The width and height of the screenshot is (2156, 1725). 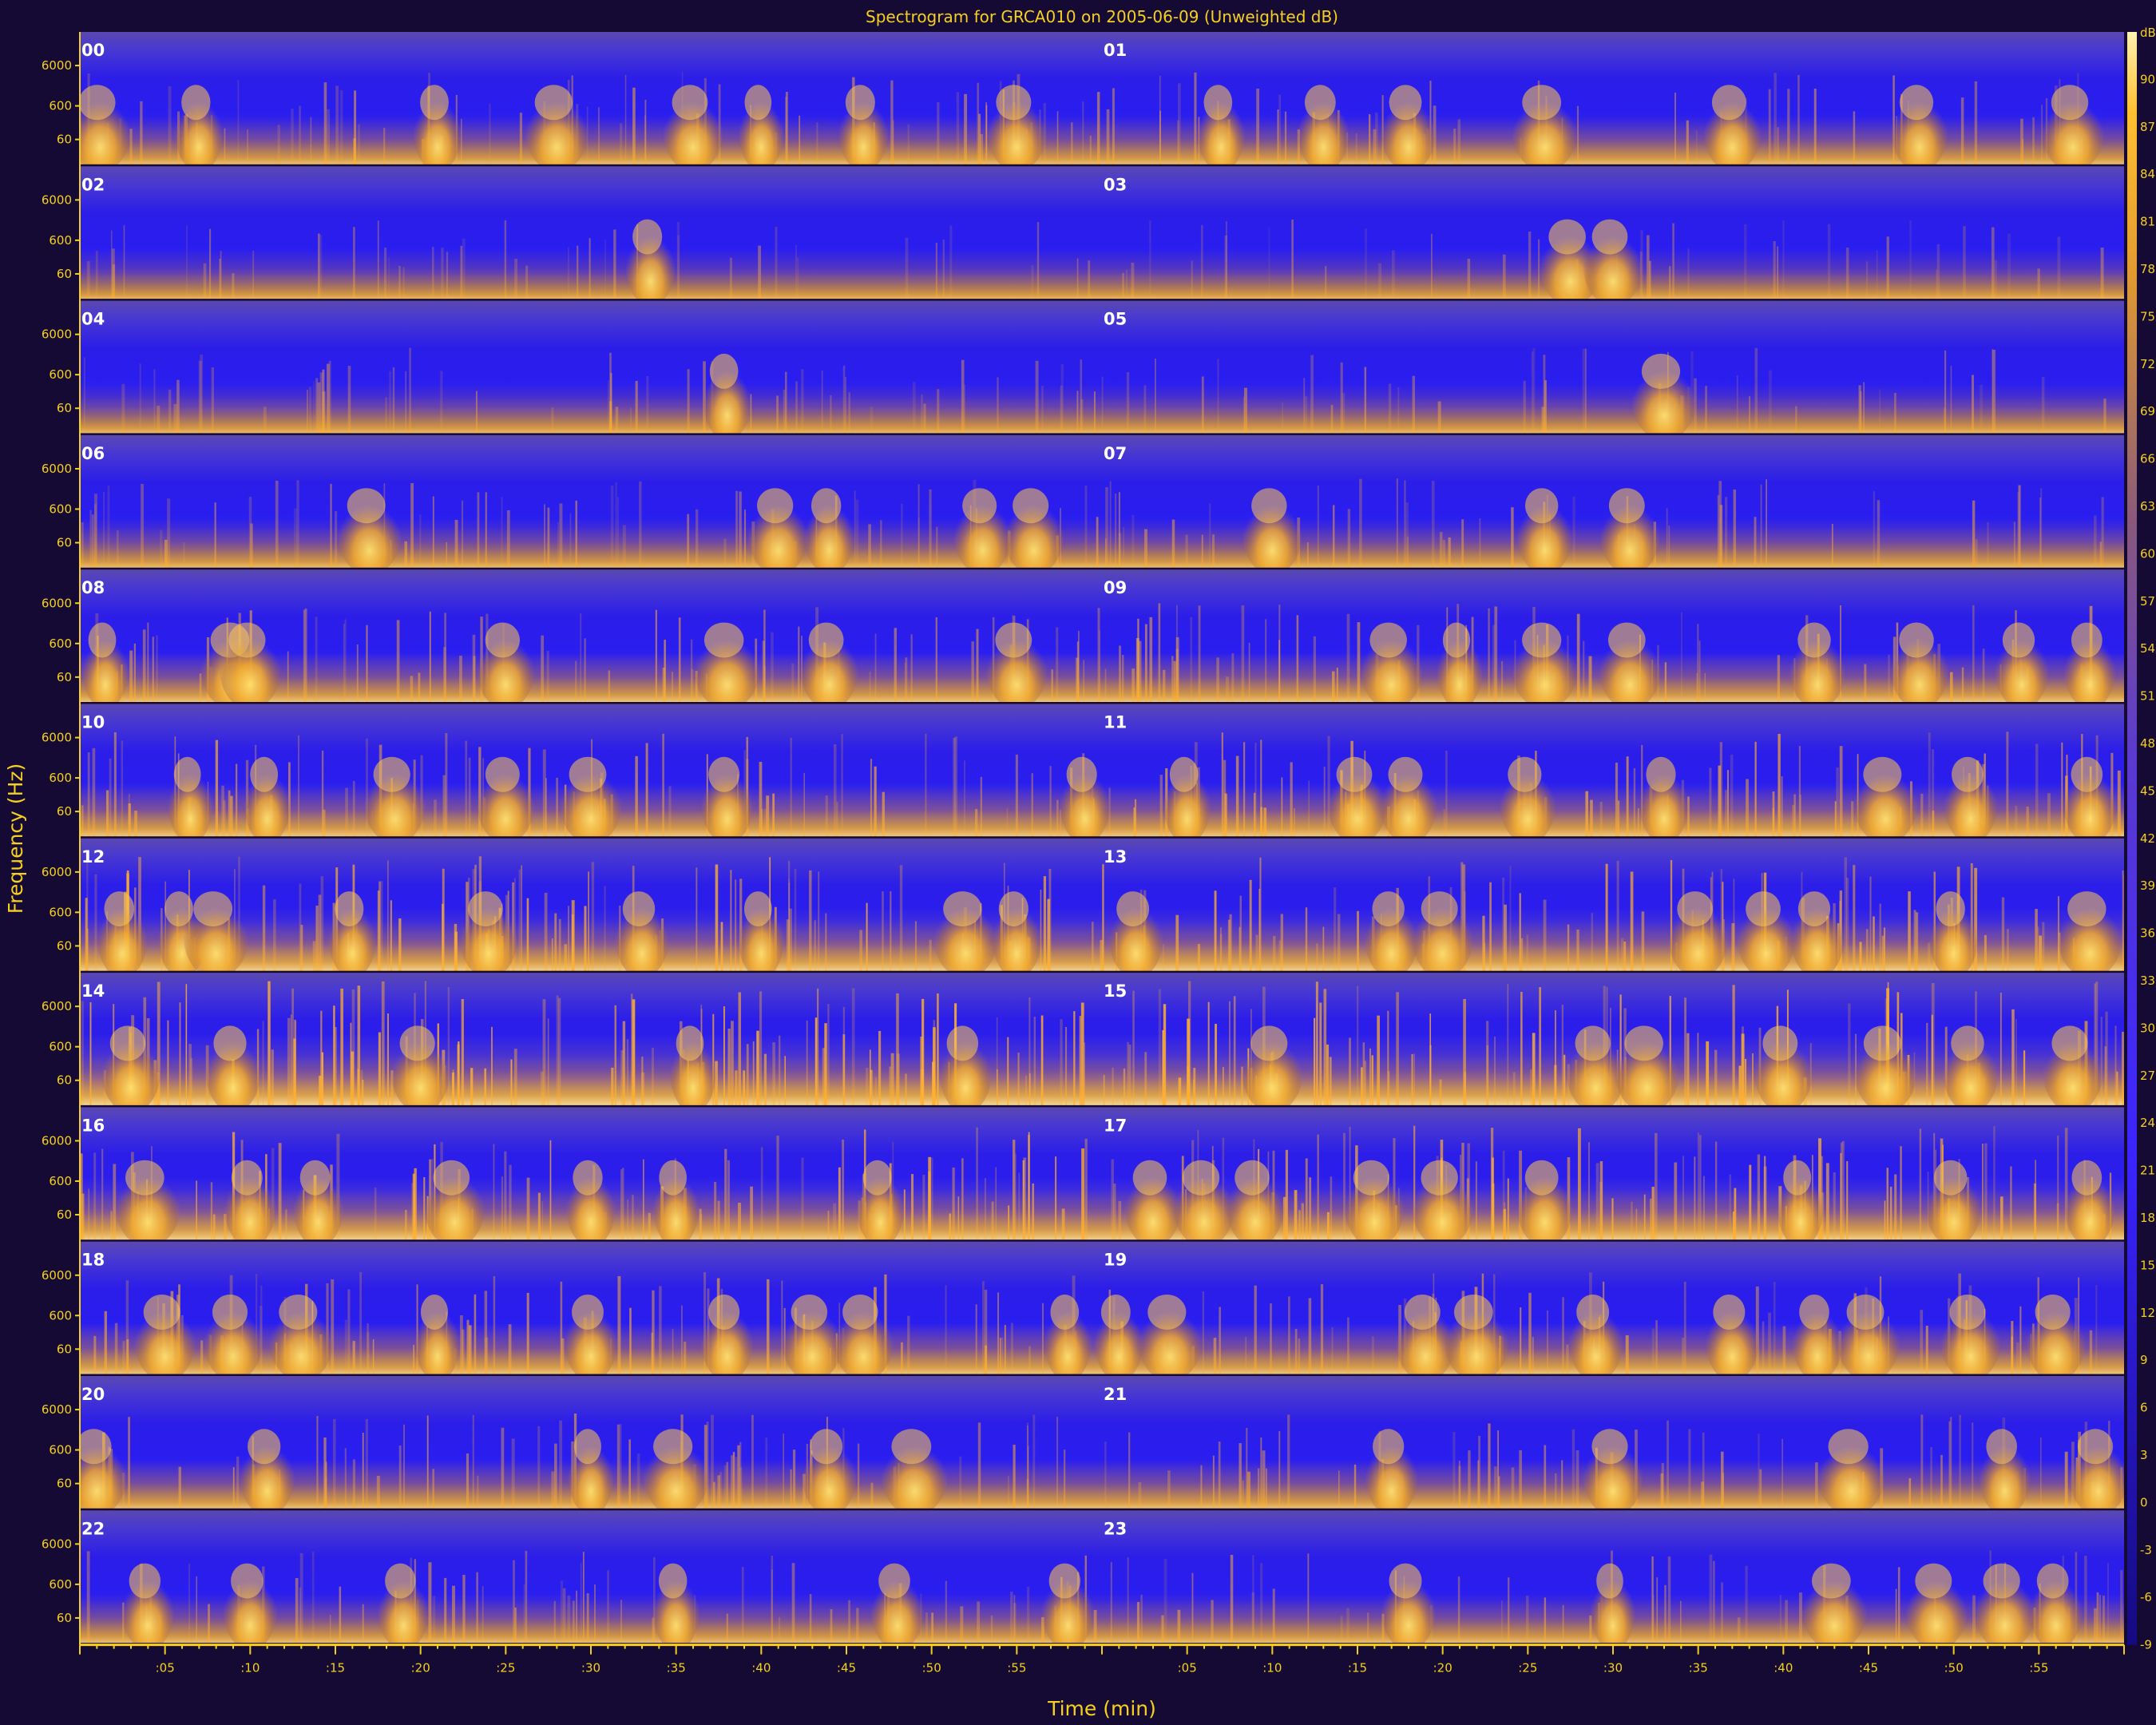 I want to click on color-bar-tick-label: -6, so click(x=2146, y=1597).